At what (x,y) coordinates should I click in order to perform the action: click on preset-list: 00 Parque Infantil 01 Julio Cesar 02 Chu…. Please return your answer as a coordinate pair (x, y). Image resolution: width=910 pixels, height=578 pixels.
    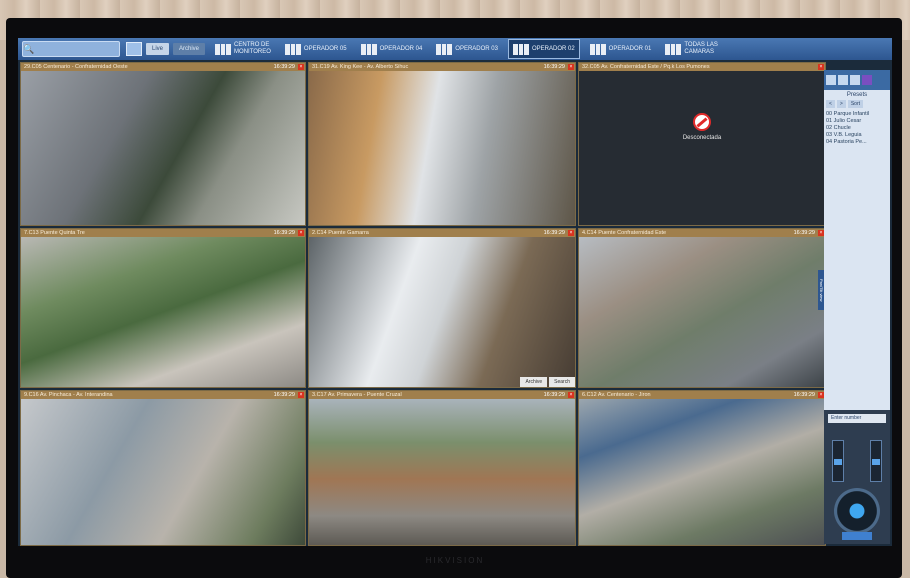
    Looking at the image, I should click on (857, 127).